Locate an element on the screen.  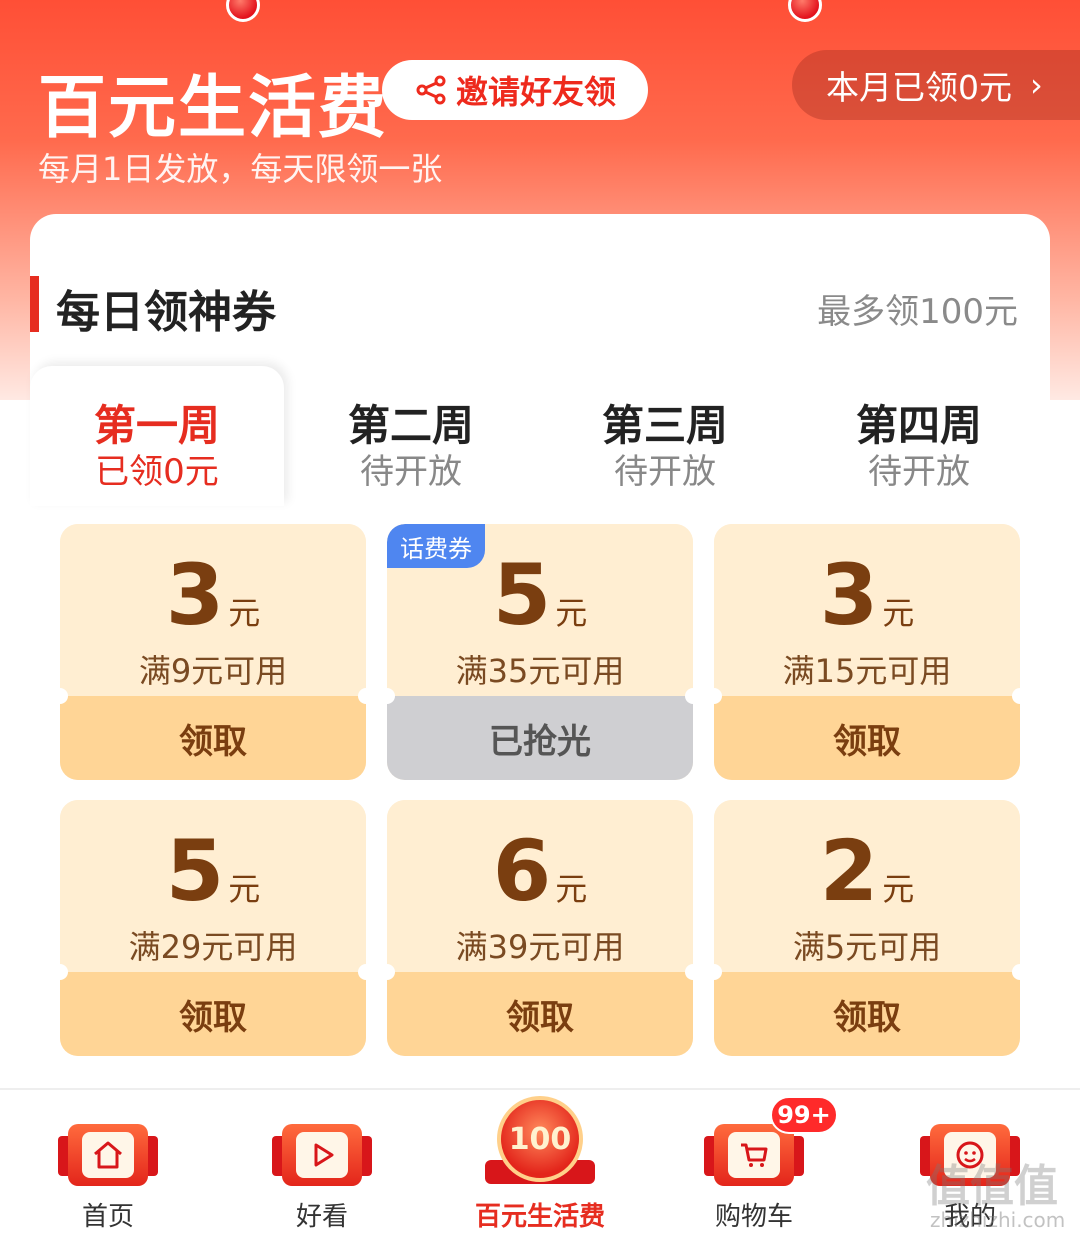
coupon-item: 6元 满39元可用 领取 is located at coordinates (540, 928).